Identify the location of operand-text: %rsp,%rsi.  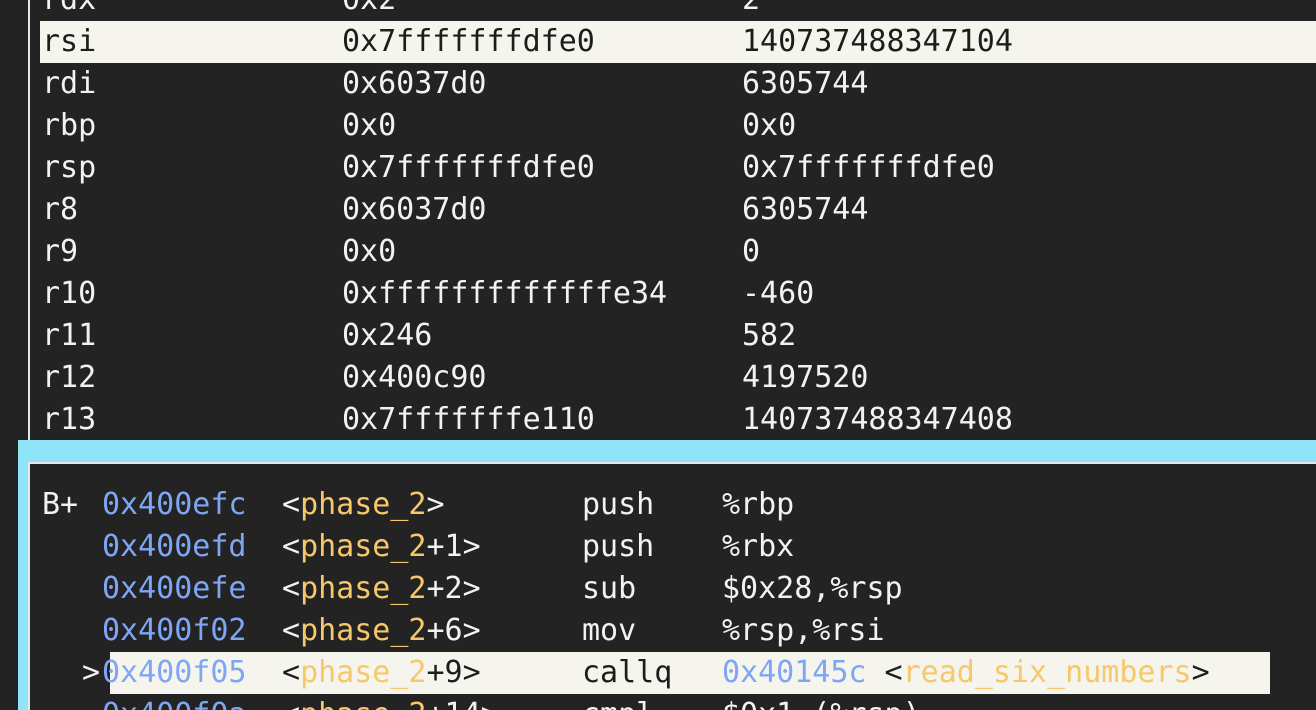
(803, 630).